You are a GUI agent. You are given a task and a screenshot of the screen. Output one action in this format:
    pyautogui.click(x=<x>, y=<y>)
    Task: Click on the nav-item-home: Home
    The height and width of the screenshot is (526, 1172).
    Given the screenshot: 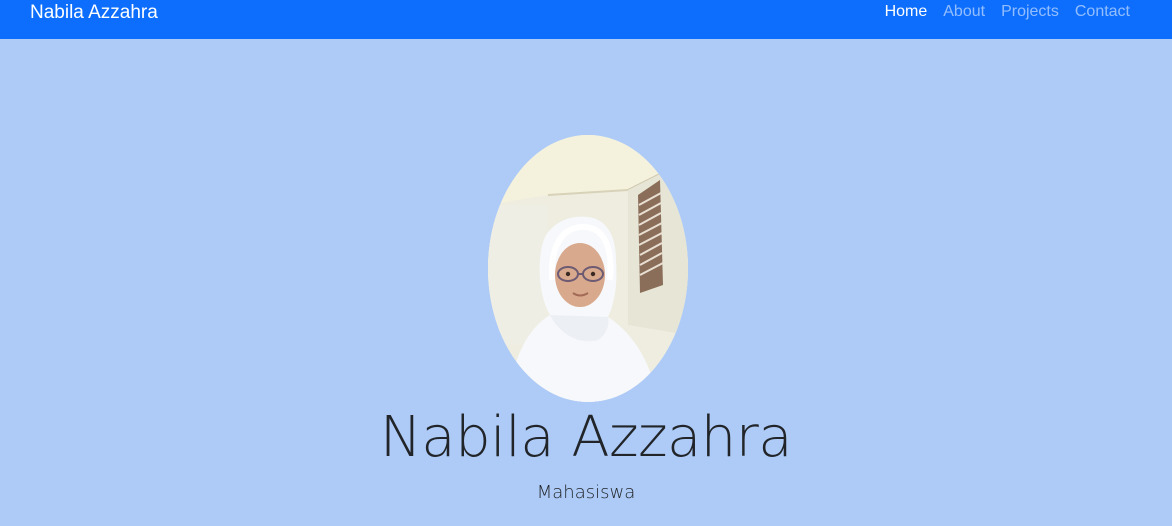 What is the action you would take?
    pyautogui.click(x=906, y=12)
    